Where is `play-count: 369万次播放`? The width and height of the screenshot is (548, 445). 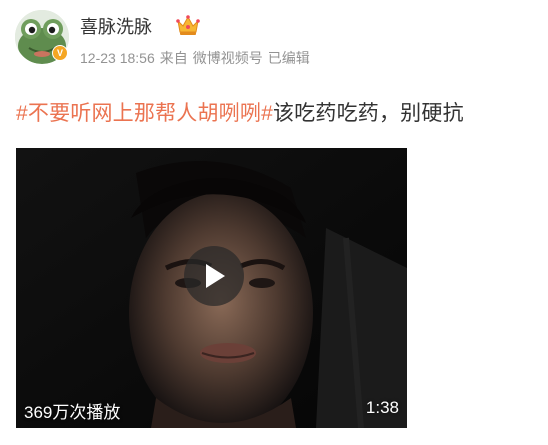
play-count: 369万次播放 is located at coordinates (72, 412).